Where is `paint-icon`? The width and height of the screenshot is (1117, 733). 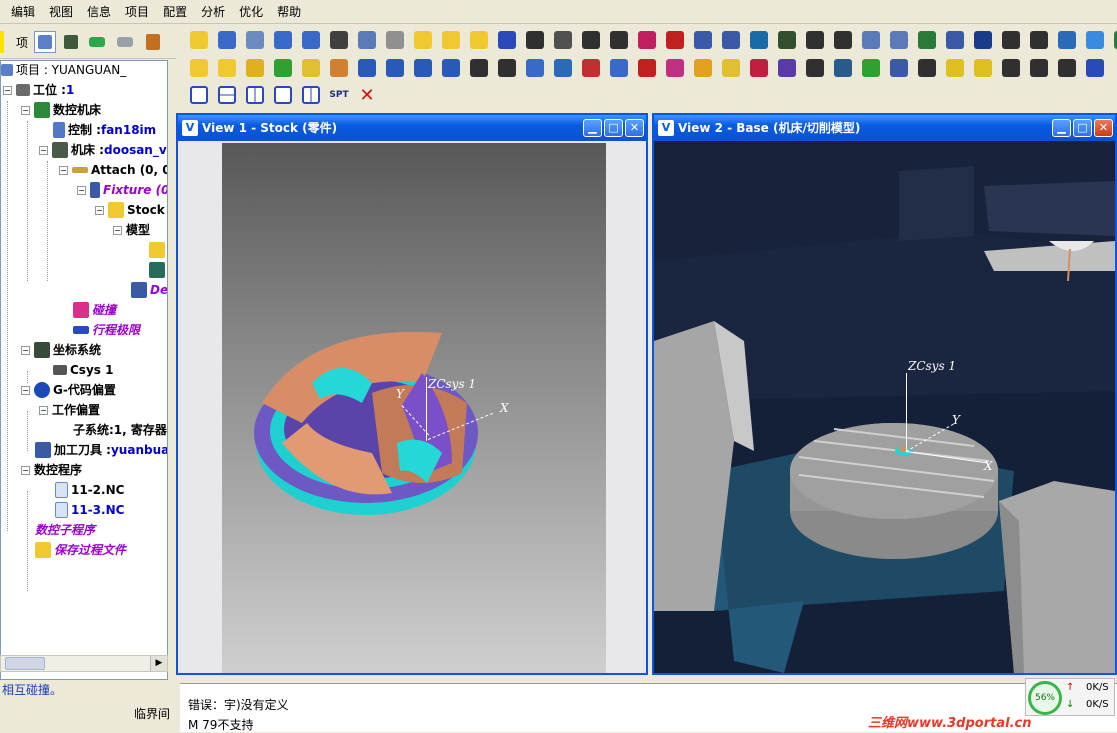
paint-icon is located at coordinates (339, 68).